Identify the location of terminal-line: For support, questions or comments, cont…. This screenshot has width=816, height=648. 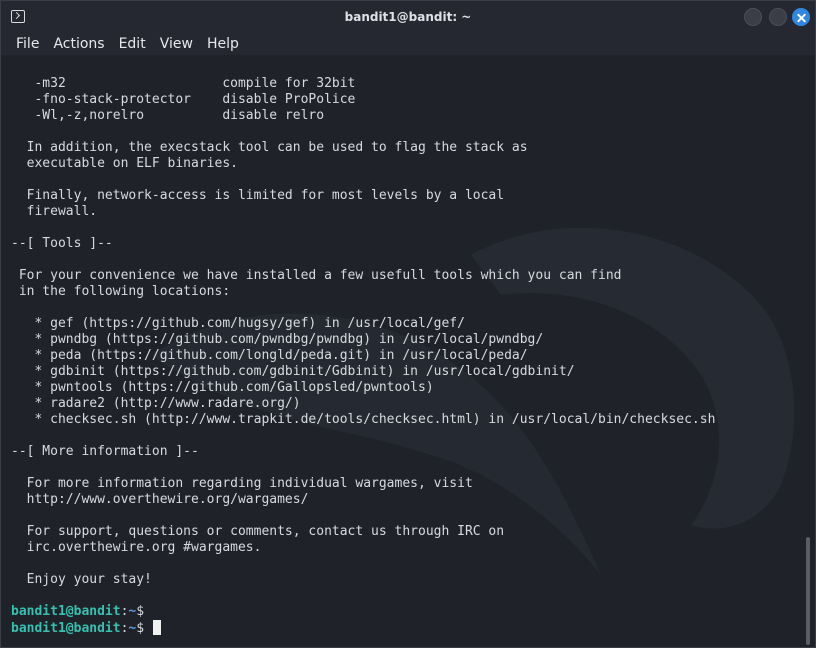
(258, 531).